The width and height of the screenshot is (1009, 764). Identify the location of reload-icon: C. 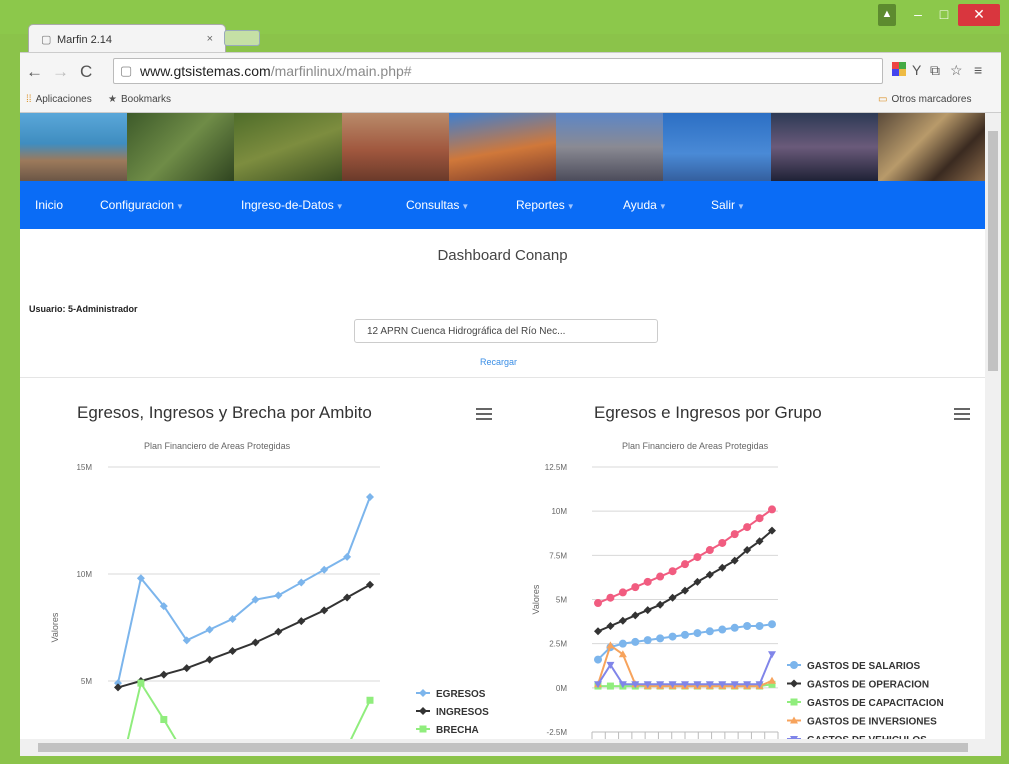
(86, 72).